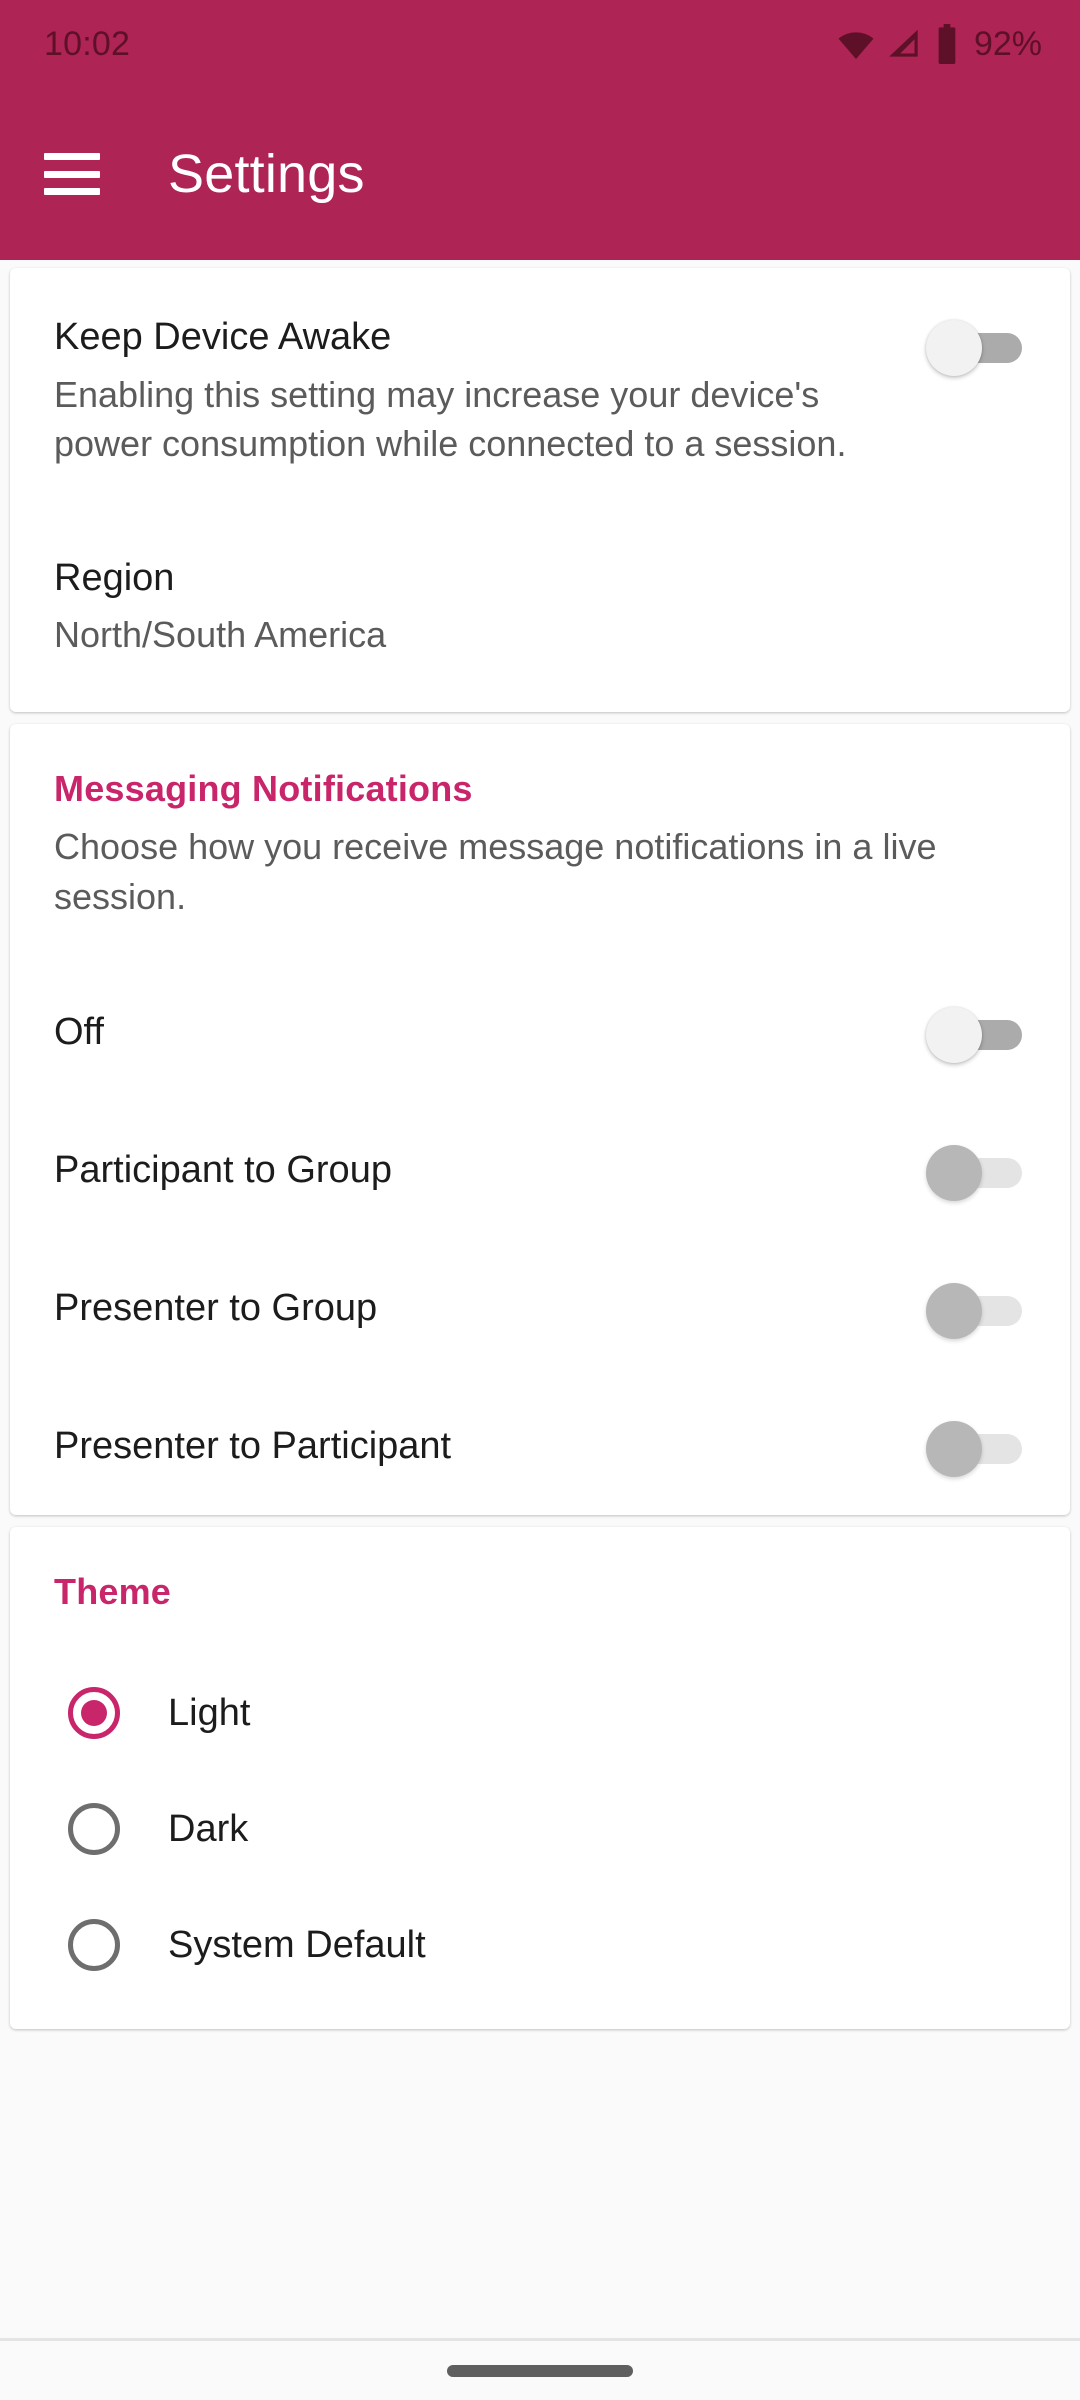  Describe the element at coordinates (540, 942) in the screenshot. I see `messaging-section-spacer` at that location.